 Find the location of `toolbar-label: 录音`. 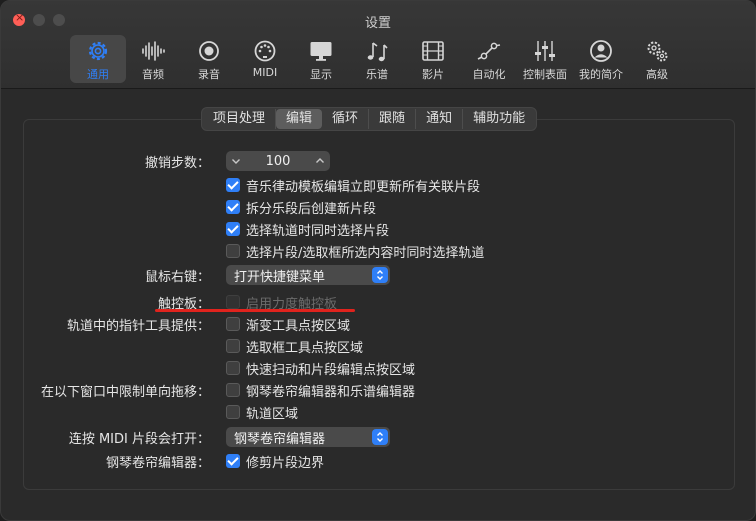

toolbar-label: 录音 is located at coordinates (209, 74).